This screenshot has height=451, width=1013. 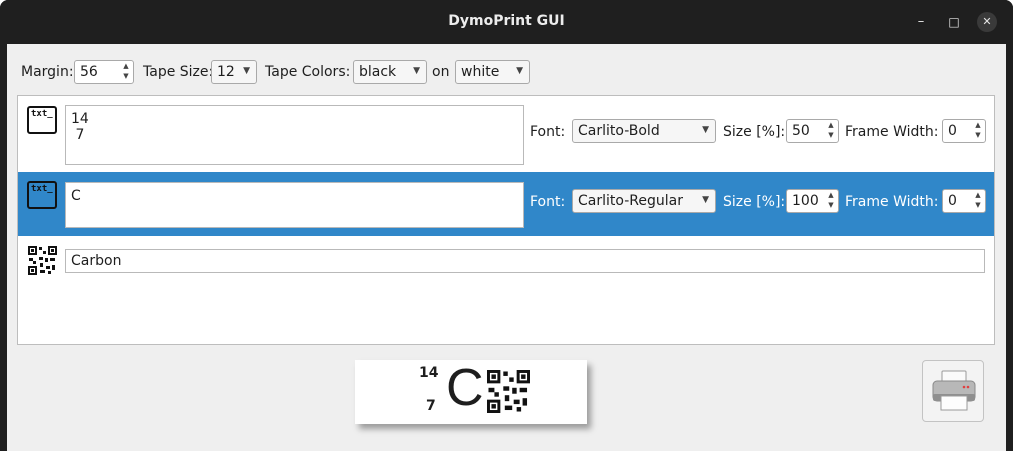 What do you see at coordinates (378, 72) in the screenshot?
I see `tape-color-value: black` at bounding box center [378, 72].